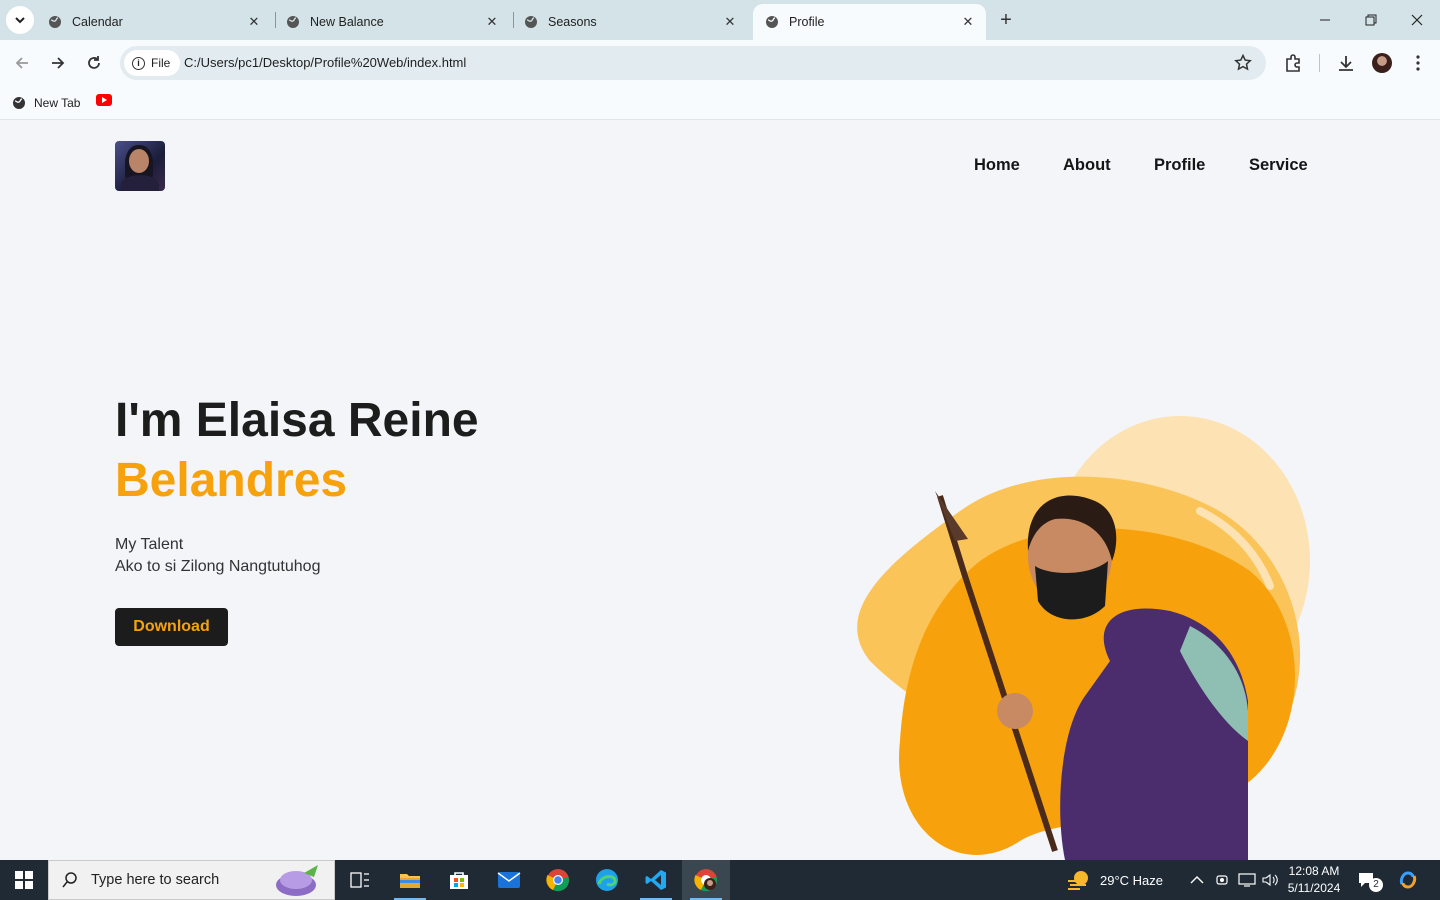 The height and width of the screenshot is (900, 1440). I want to click on taskbar-search: Type here to search, so click(191, 880).